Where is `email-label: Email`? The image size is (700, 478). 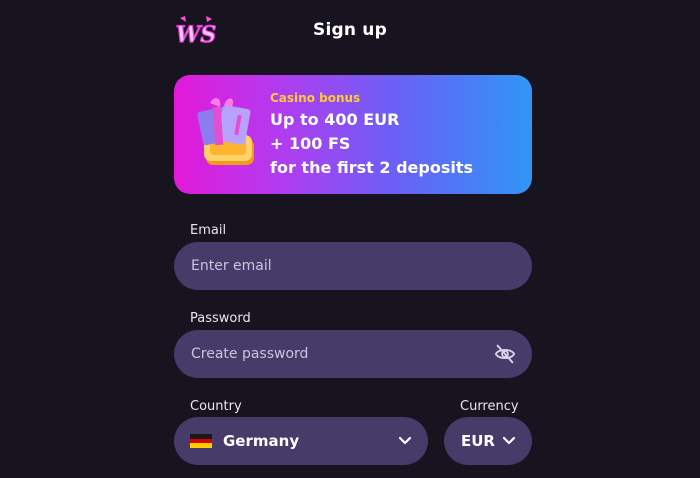
email-label: Email is located at coordinates (208, 230).